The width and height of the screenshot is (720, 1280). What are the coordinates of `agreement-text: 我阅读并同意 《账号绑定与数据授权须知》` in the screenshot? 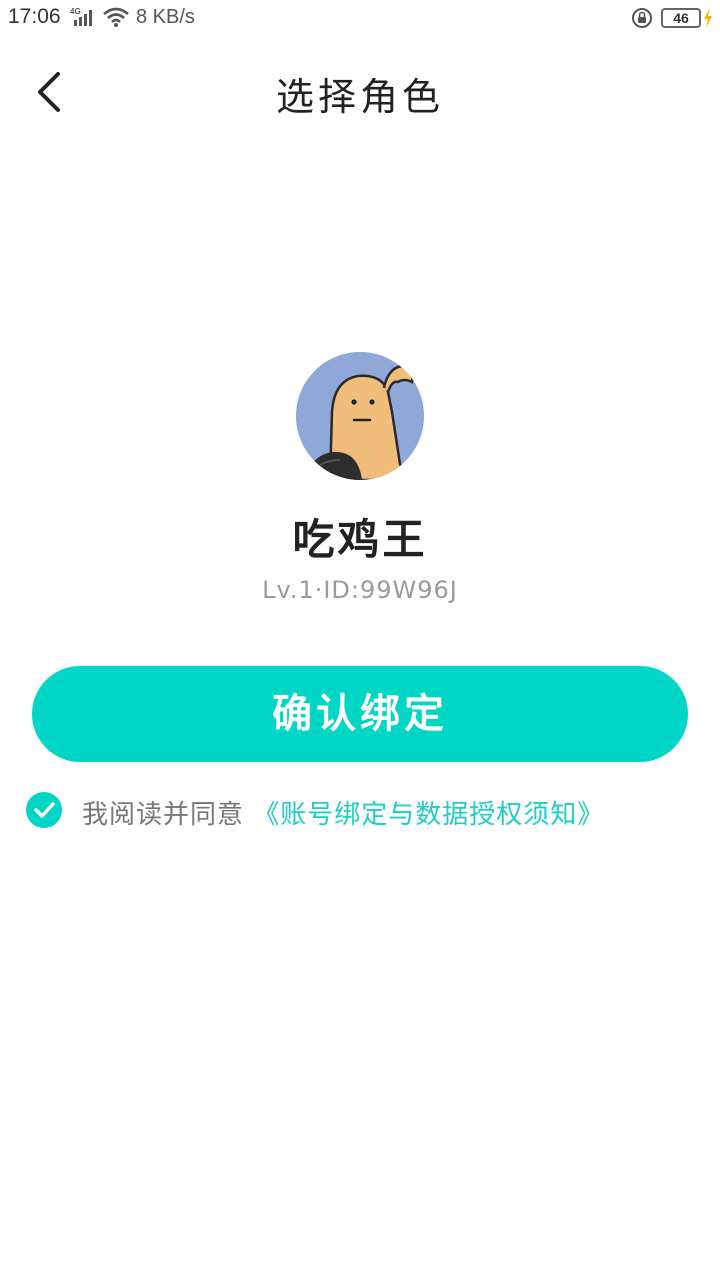 It's located at (343, 812).